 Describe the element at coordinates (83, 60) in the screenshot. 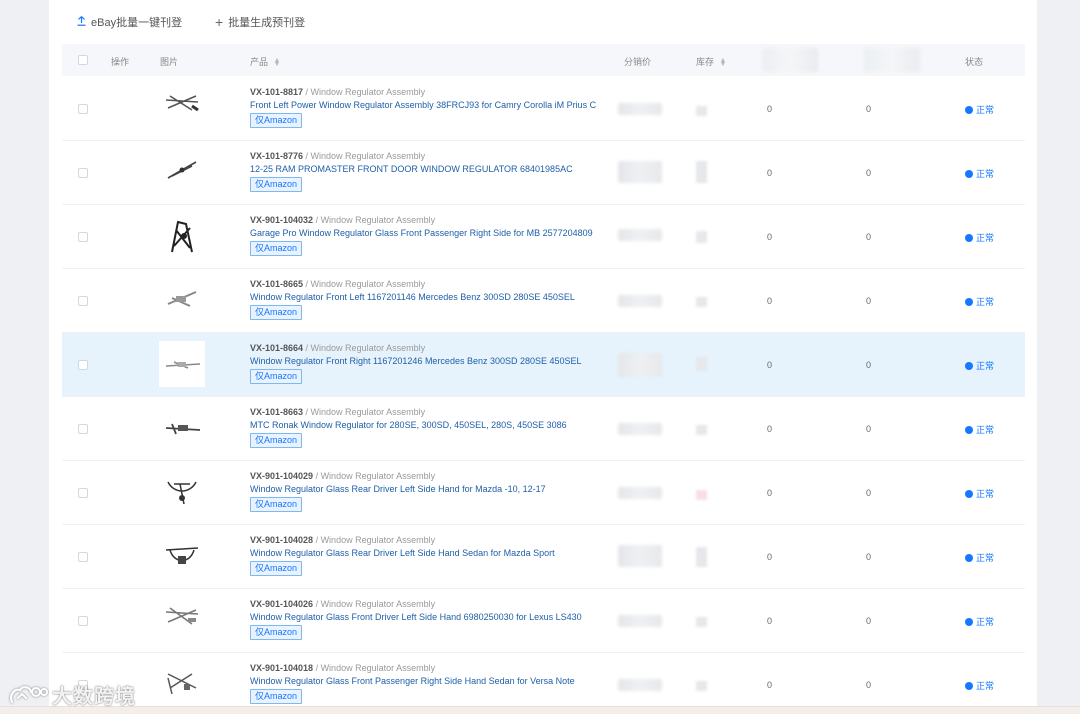

I see `select-all-checkbox` at that location.